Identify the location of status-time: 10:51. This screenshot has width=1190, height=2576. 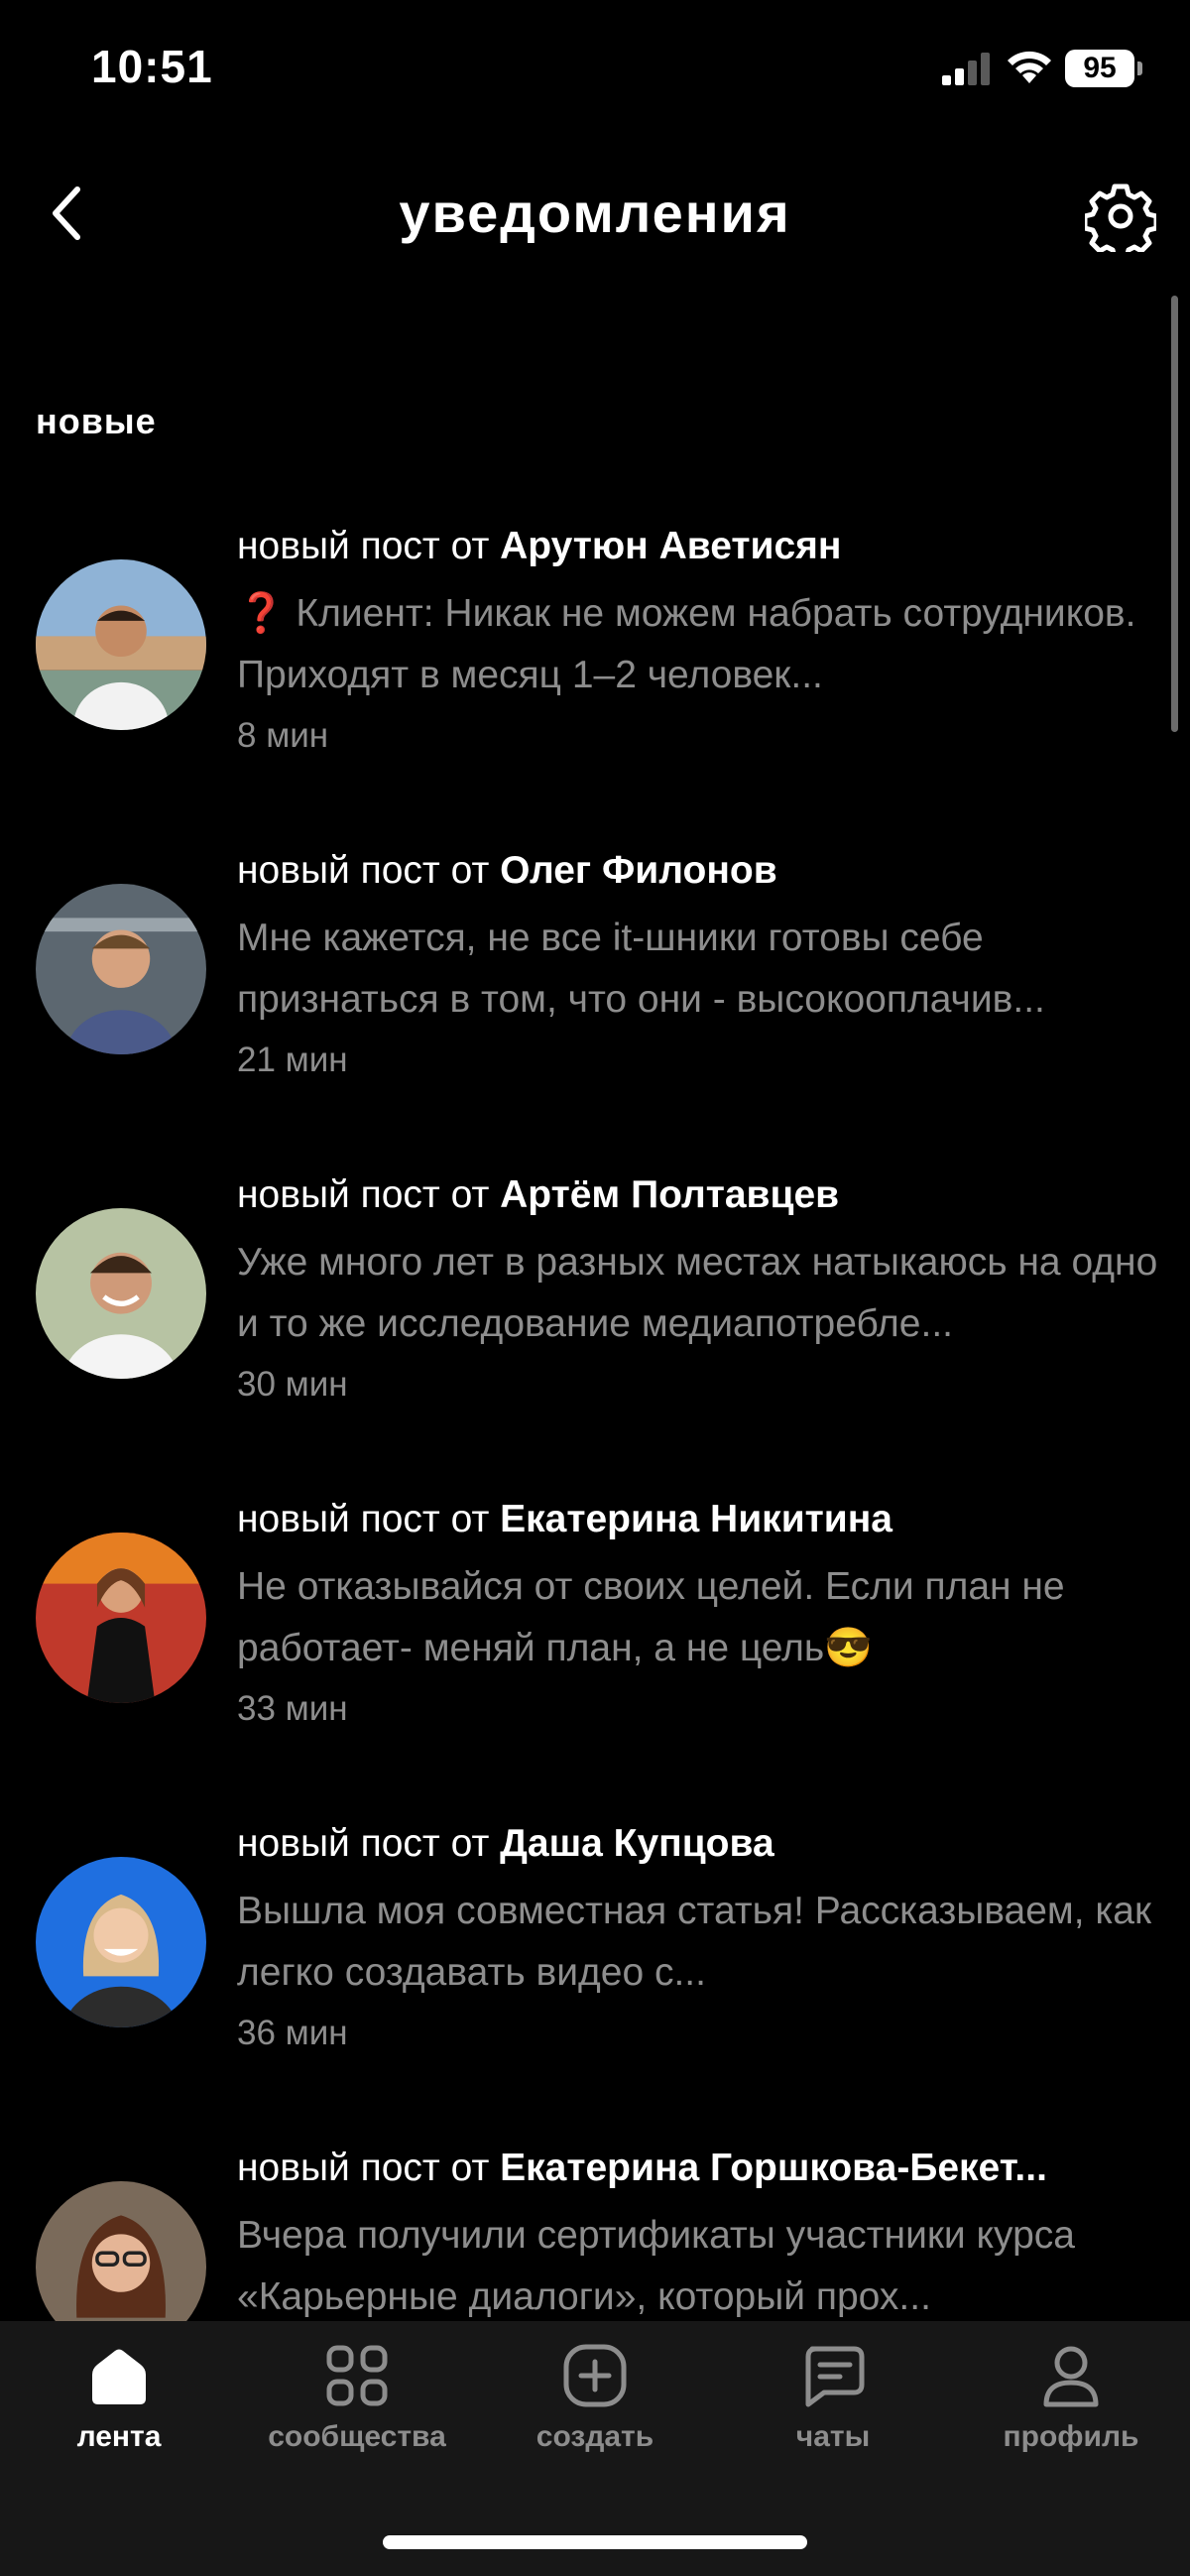
(152, 66).